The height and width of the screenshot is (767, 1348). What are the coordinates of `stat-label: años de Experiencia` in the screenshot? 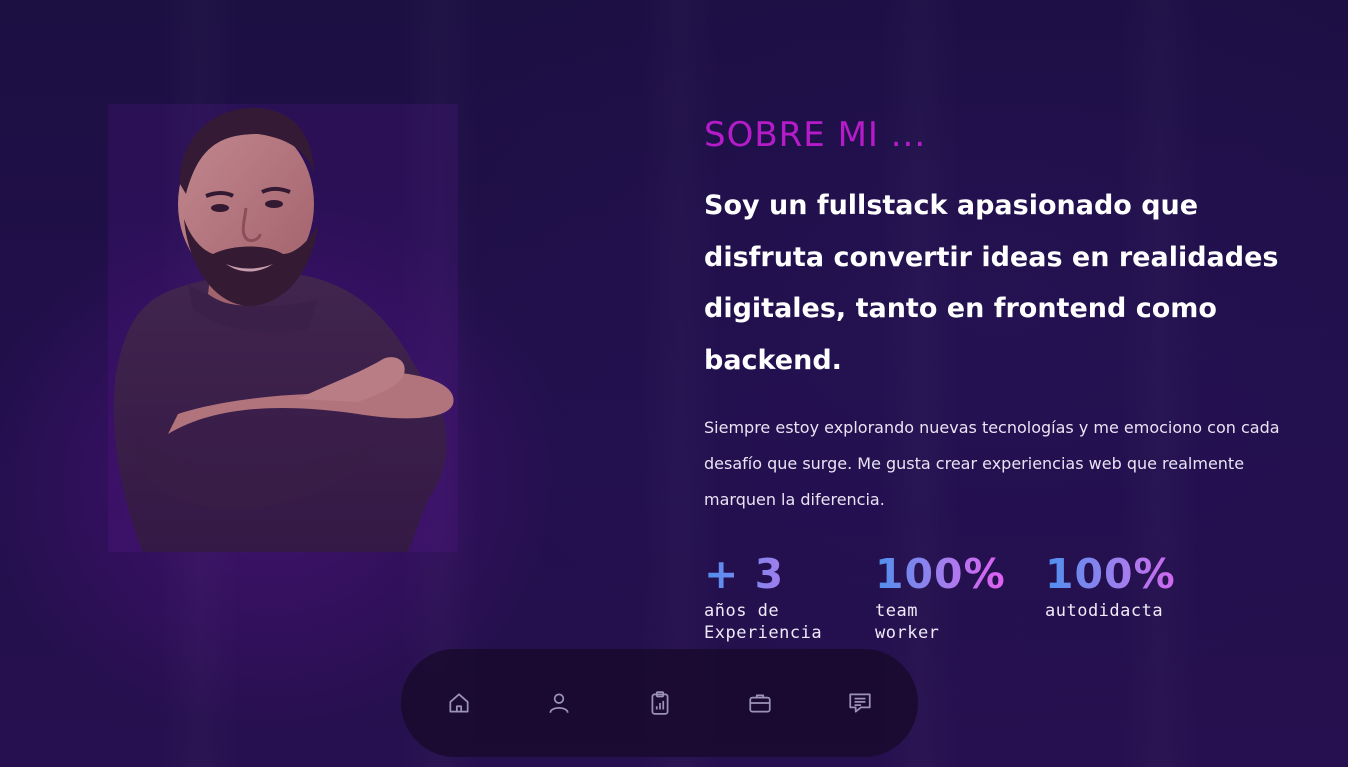 It's located at (763, 622).